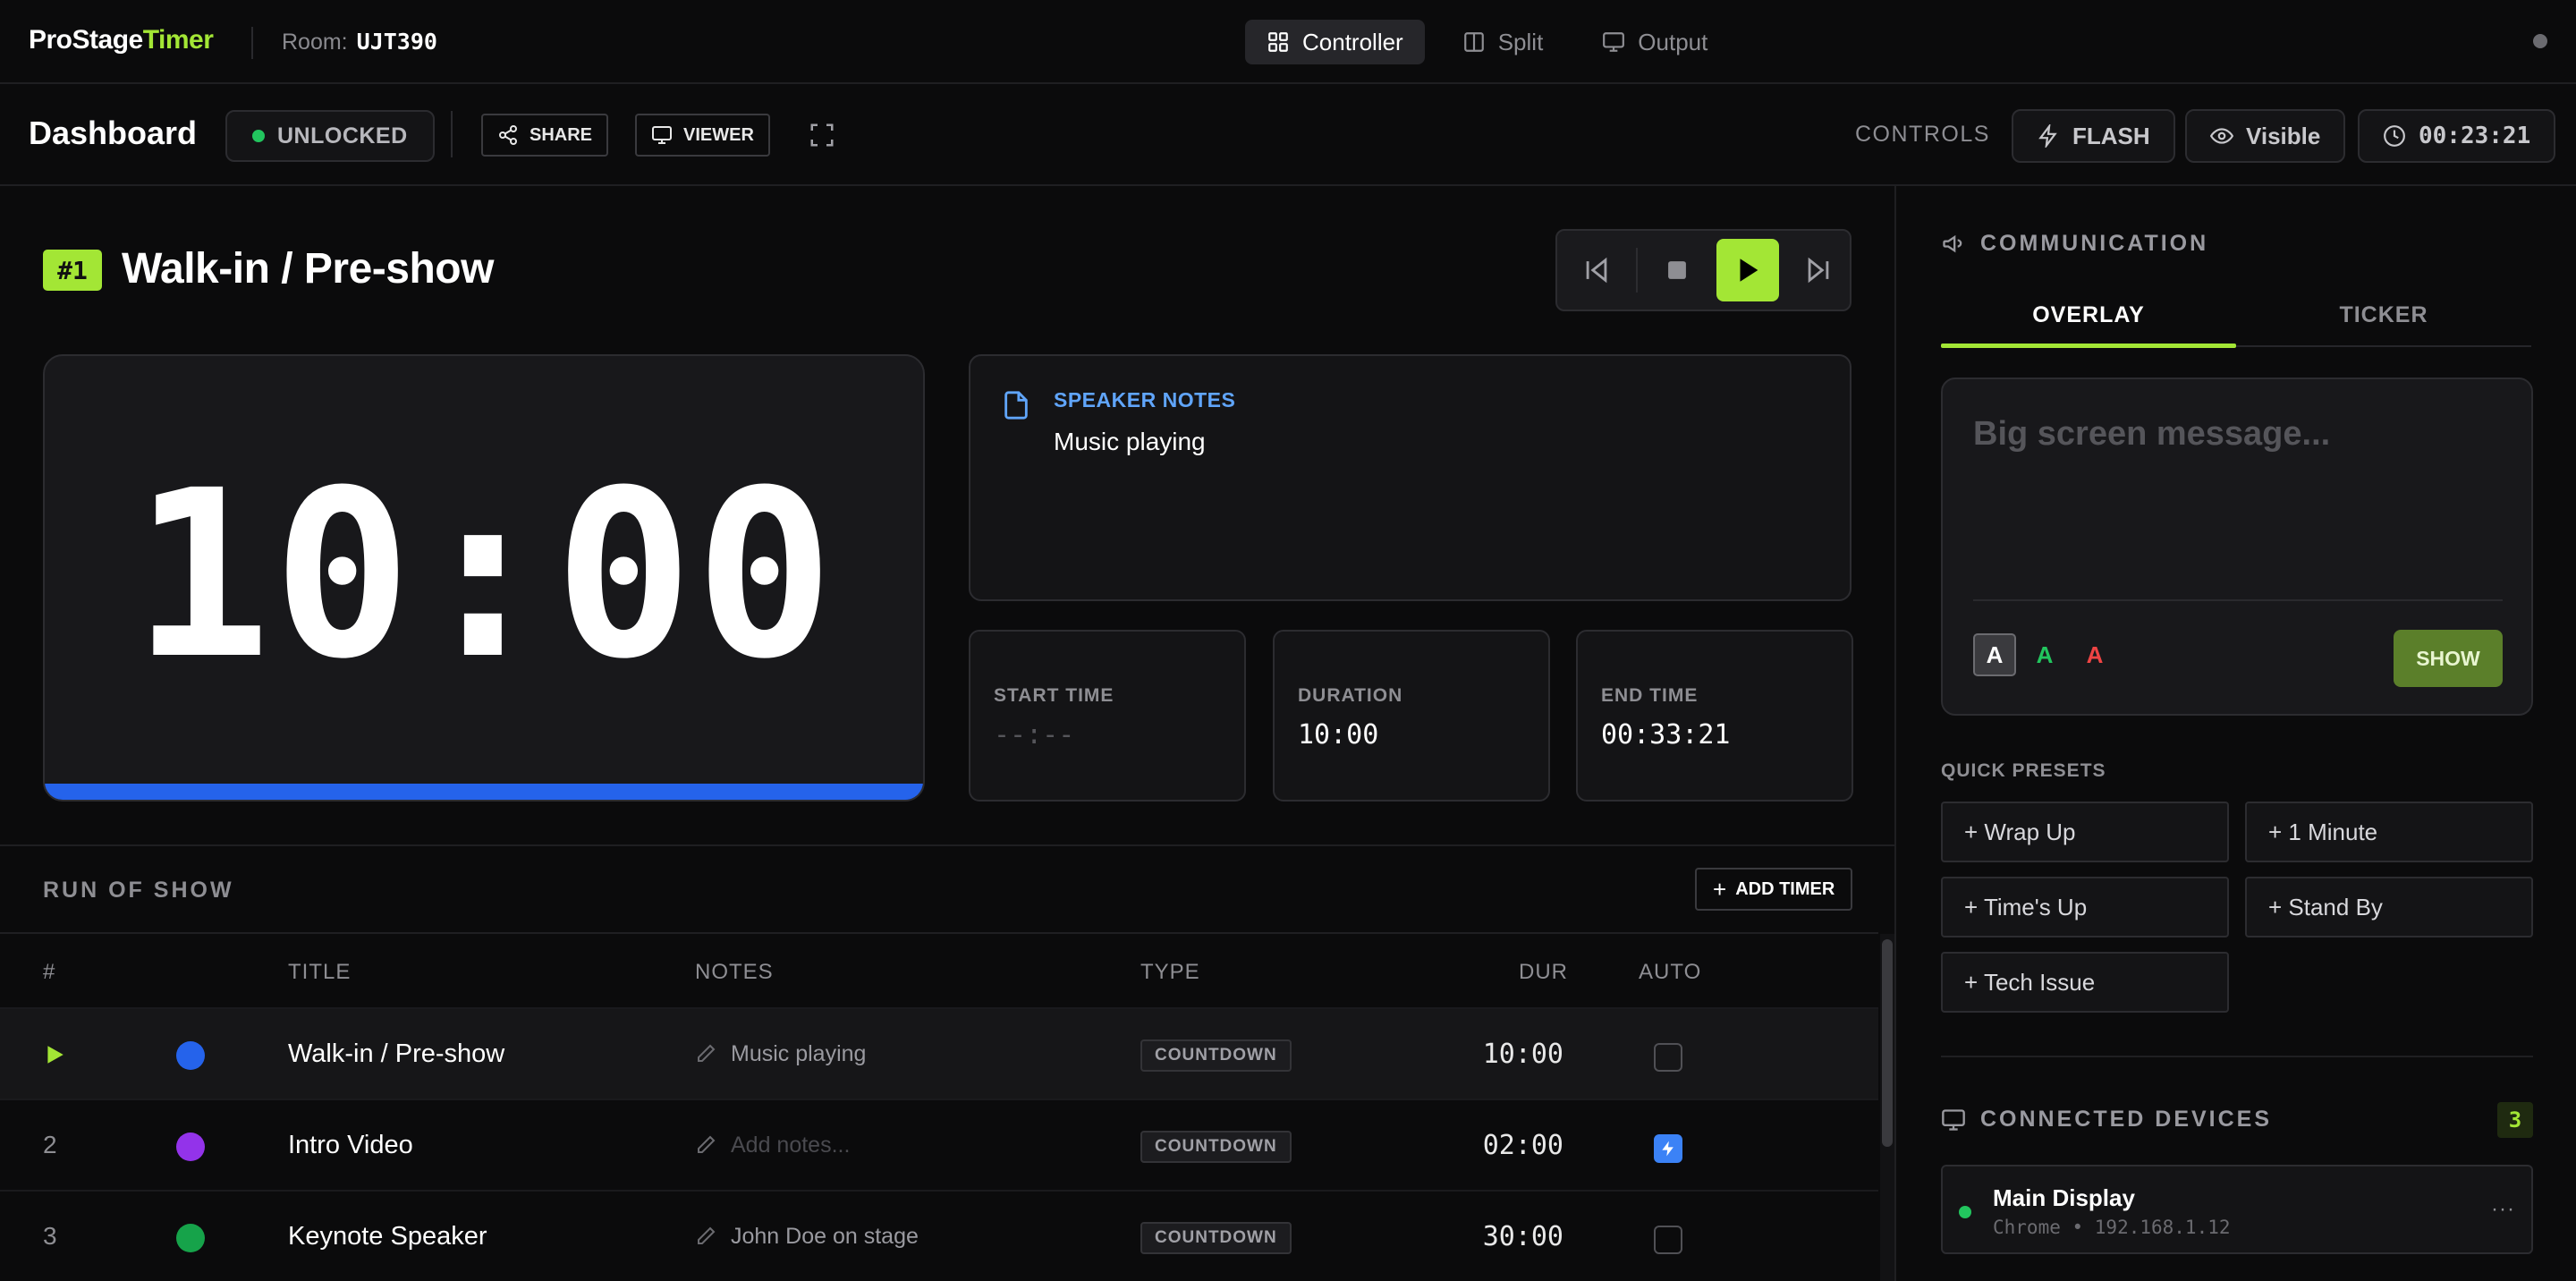 The image size is (2576, 1281). What do you see at coordinates (2088, 315) in the screenshot?
I see `tab-overlay: OVERLAY` at bounding box center [2088, 315].